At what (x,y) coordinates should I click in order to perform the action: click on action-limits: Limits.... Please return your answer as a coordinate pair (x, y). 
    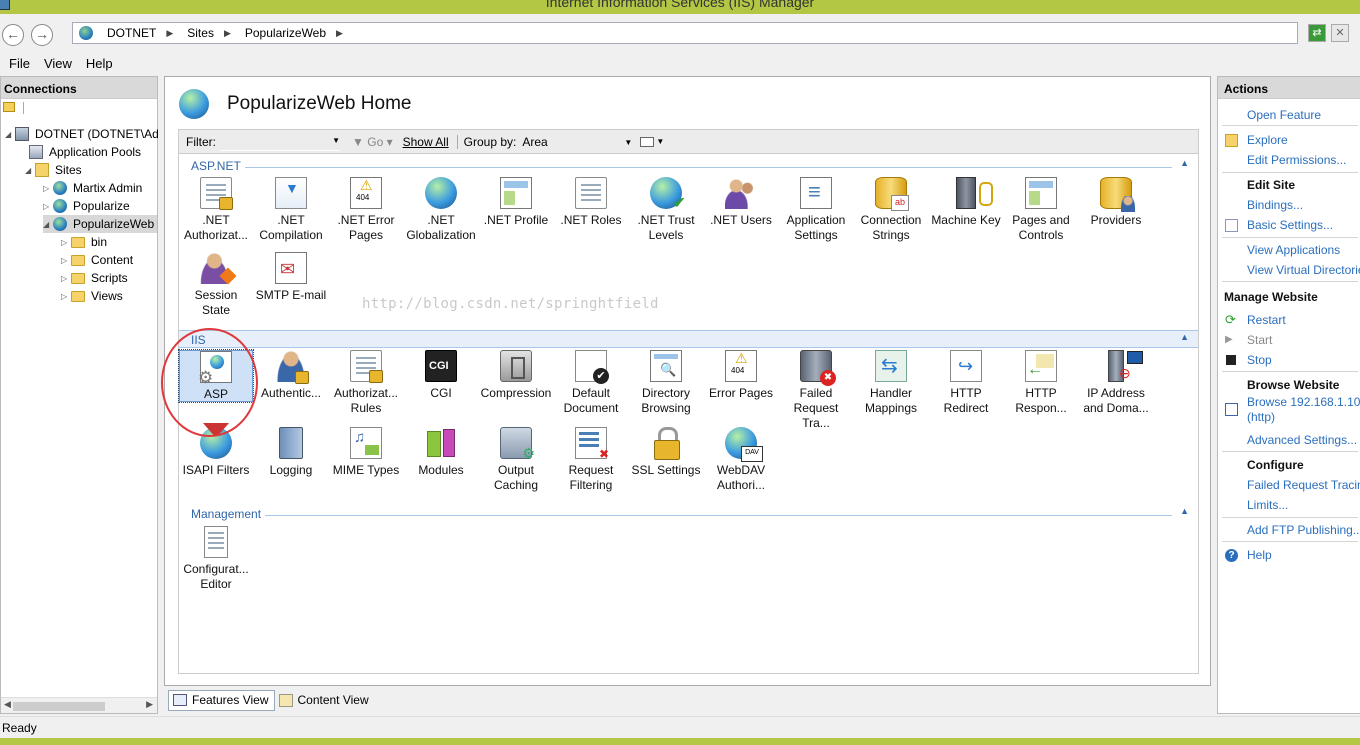
    Looking at the image, I should click on (1267, 505).